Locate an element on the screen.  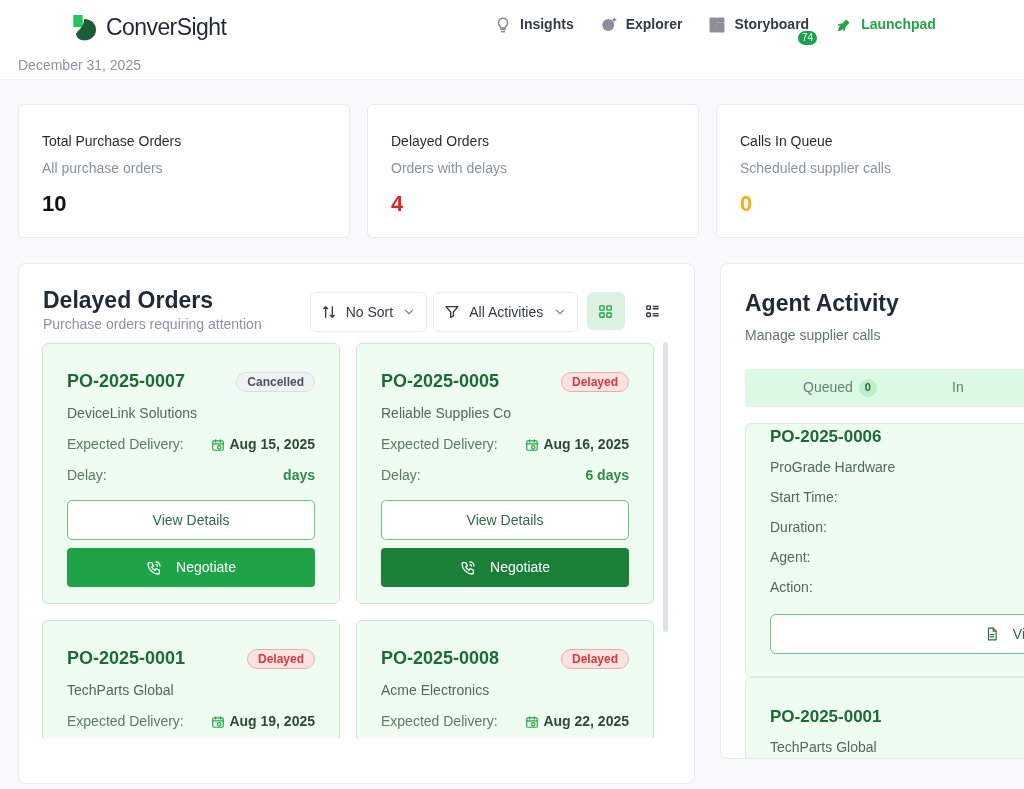
view-toggle-button is located at coordinates (605, 311).